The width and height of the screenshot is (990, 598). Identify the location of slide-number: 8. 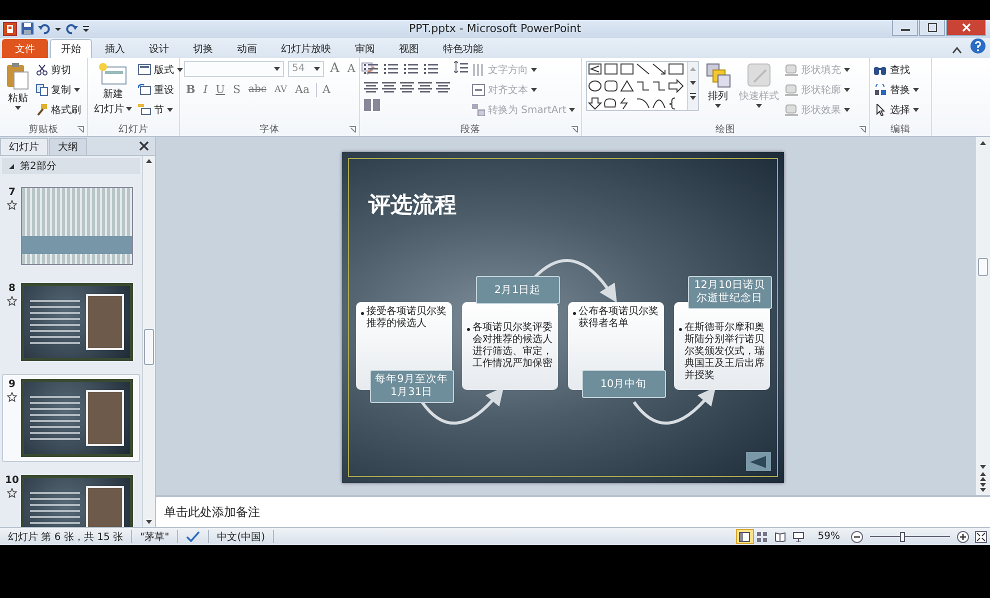
(12, 288).